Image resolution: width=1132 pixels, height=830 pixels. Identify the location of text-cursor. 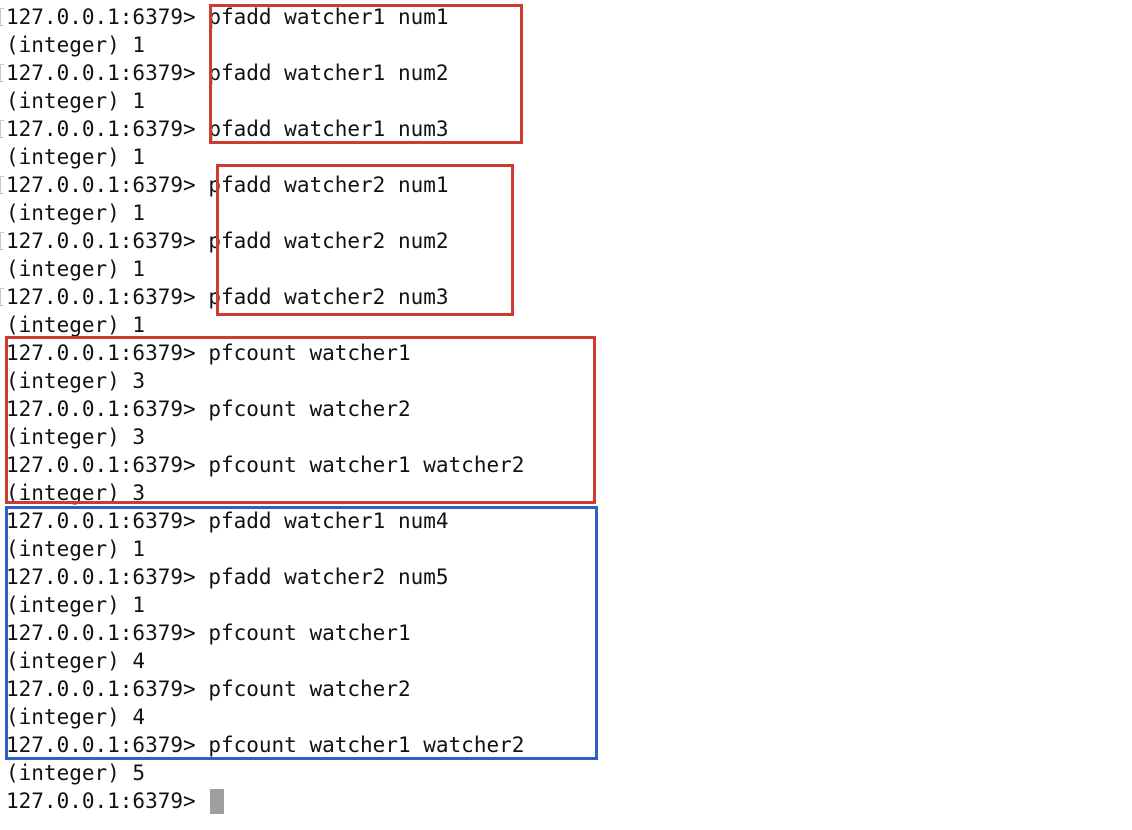
(217, 801).